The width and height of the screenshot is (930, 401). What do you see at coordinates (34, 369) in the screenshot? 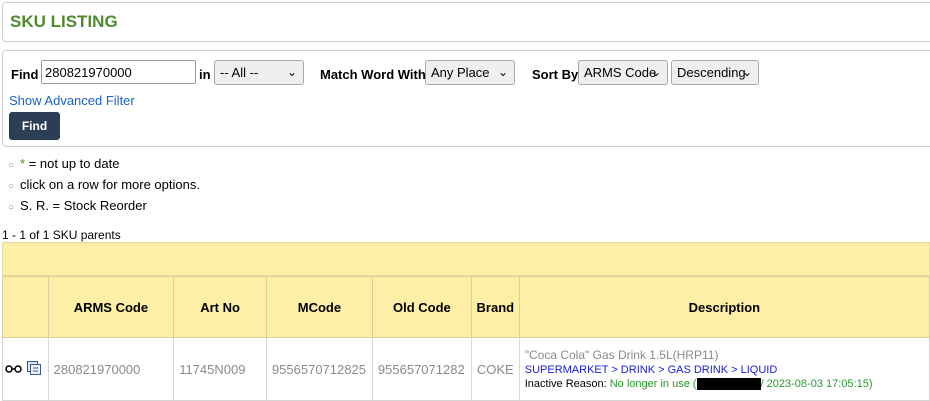
I see `copy-icon` at bounding box center [34, 369].